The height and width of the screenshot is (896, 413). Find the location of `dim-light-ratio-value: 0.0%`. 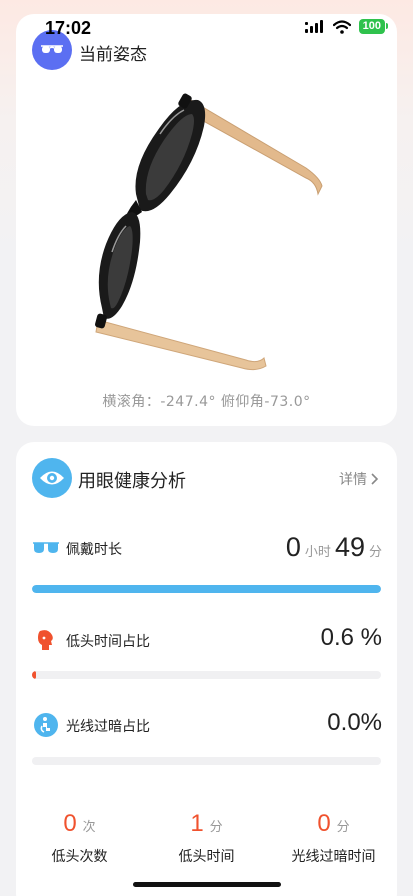

dim-light-ratio-value: 0.0% is located at coordinates (354, 723).